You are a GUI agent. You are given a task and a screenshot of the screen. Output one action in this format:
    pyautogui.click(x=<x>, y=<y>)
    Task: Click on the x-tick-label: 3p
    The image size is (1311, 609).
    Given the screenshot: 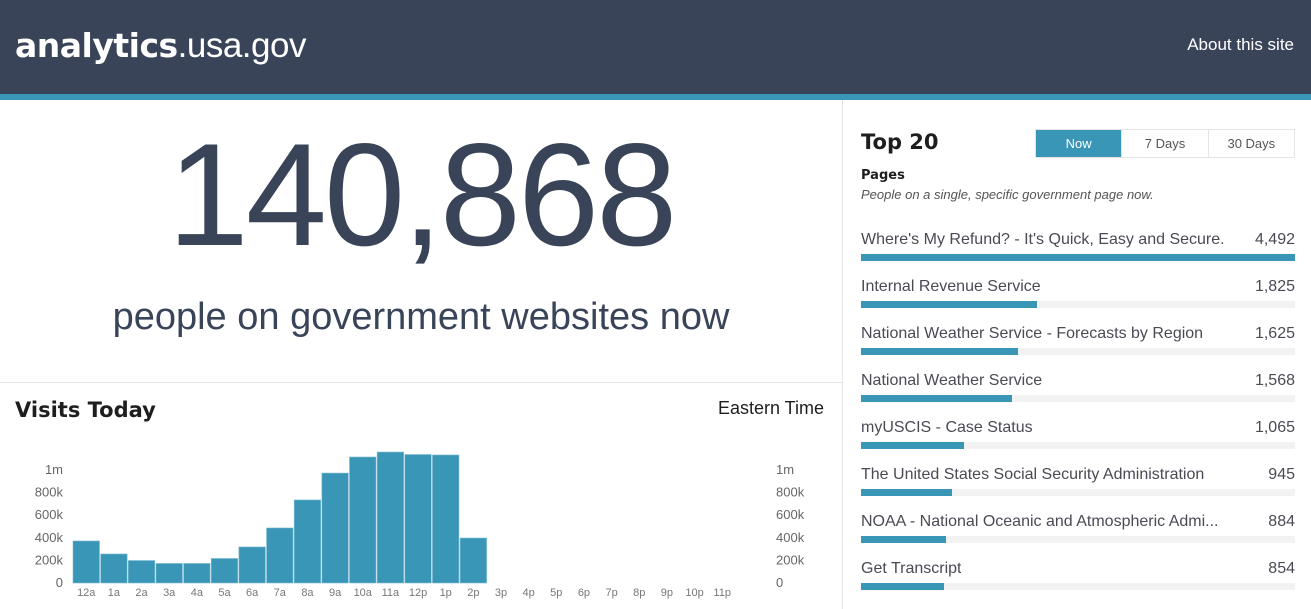 What is the action you would take?
    pyautogui.click(x=501, y=593)
    